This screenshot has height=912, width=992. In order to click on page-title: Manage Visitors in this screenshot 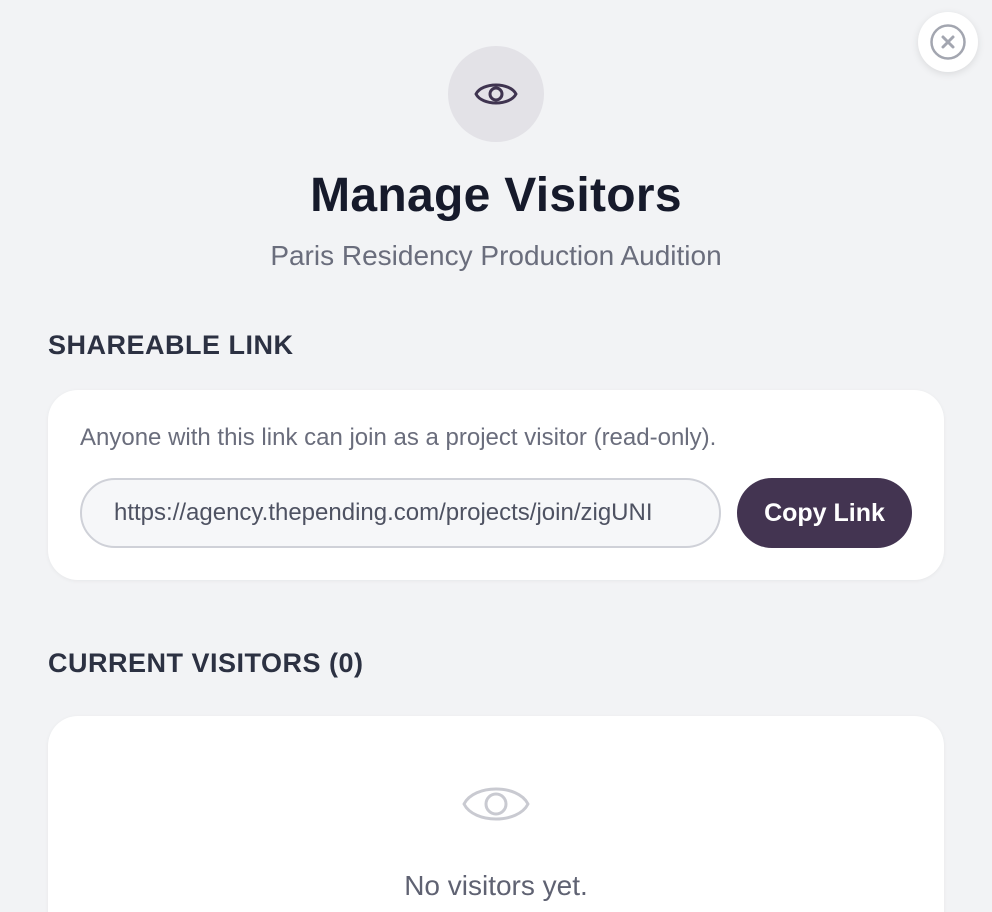, I will do `click(496, 195)`.